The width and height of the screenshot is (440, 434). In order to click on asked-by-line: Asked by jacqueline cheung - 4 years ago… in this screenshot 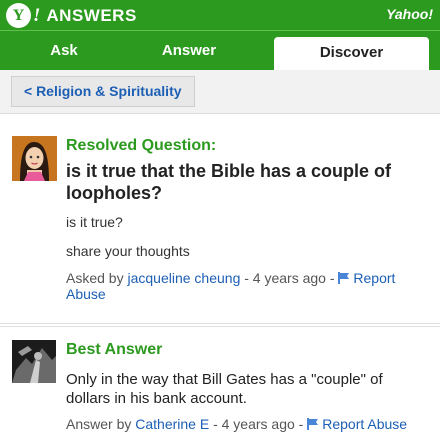, I will do `click(246, 286)`.